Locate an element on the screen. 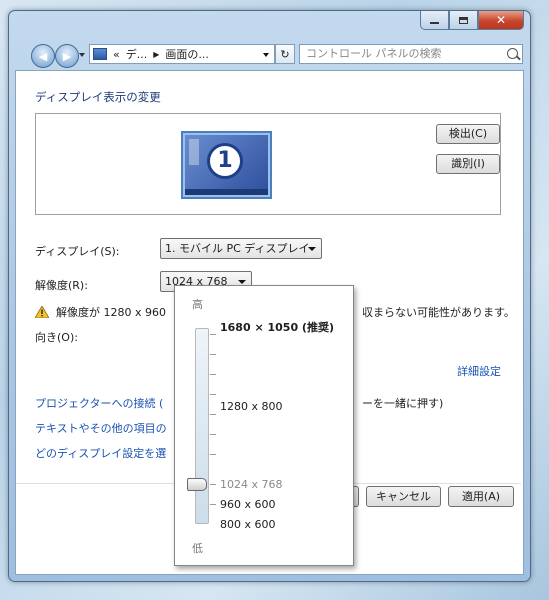 This screenshot has height=600, width=549. resolution-option: 1680 × 1050 (推奨) is located at coordinates (277, 327).